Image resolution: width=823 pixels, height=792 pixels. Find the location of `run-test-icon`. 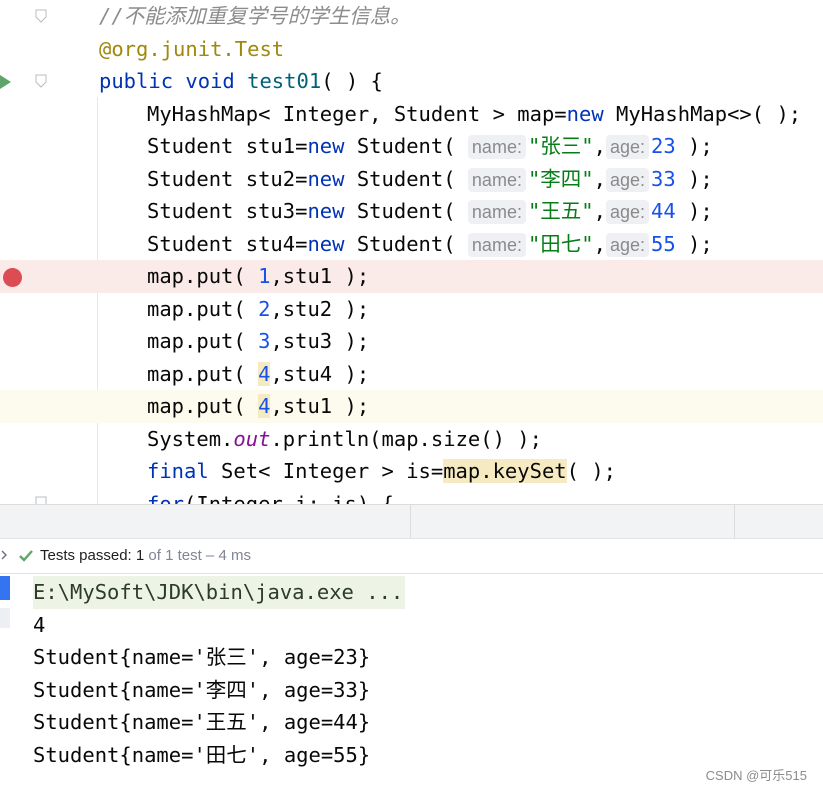

run-test-icon is located at coordinates (6, 82).